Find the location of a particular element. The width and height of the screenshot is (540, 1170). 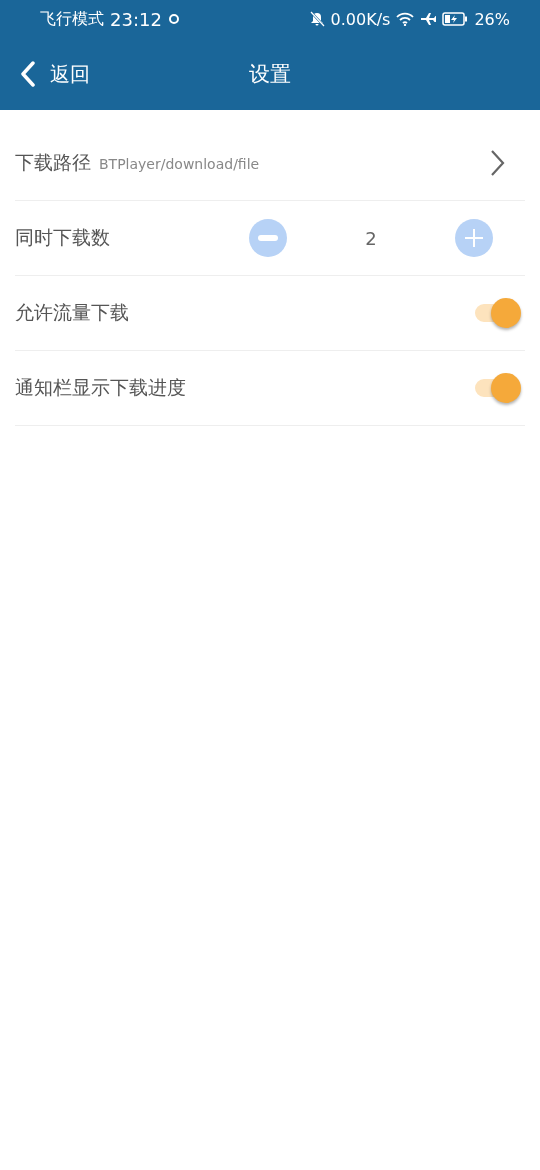

battery-icon is located at coordinates (455, 19).